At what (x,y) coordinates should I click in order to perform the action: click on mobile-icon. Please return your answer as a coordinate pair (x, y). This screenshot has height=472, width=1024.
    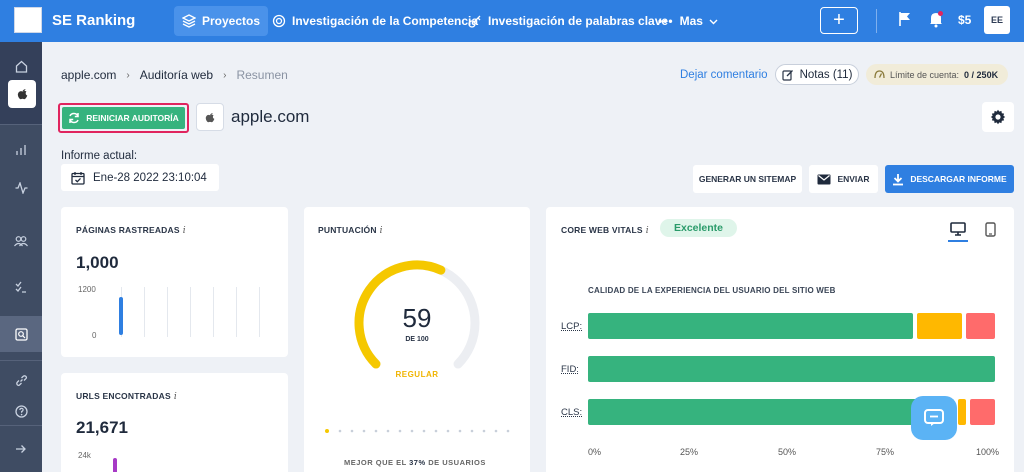
    Looking at the image, I should click on (990, 232).